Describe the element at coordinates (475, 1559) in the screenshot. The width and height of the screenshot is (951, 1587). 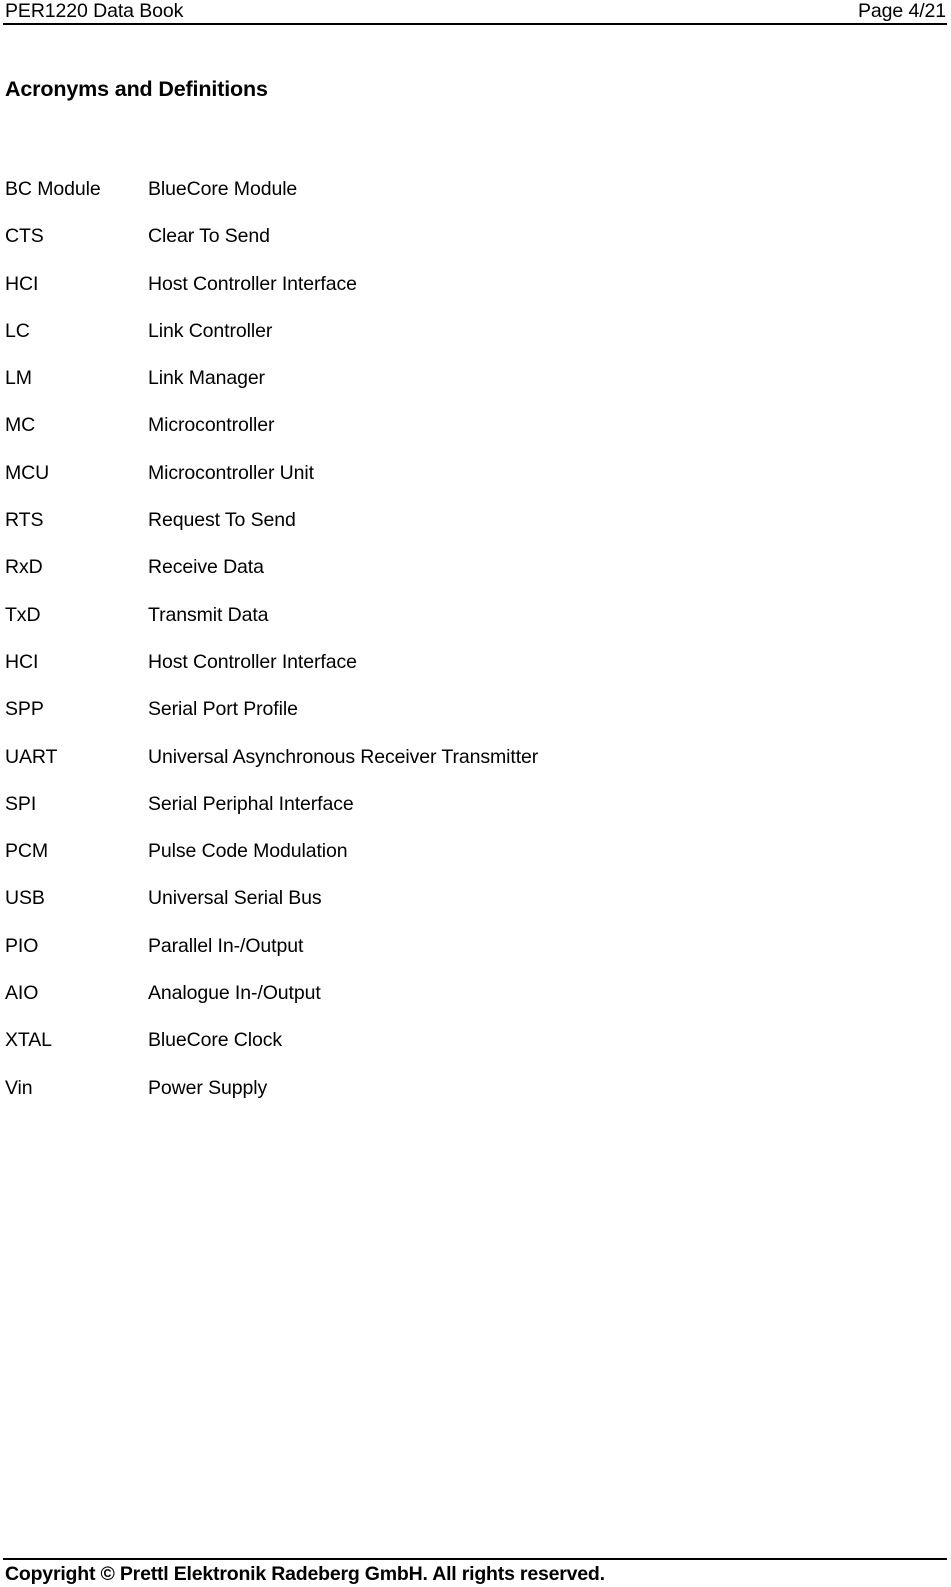
I see `footer-divider` at that location.